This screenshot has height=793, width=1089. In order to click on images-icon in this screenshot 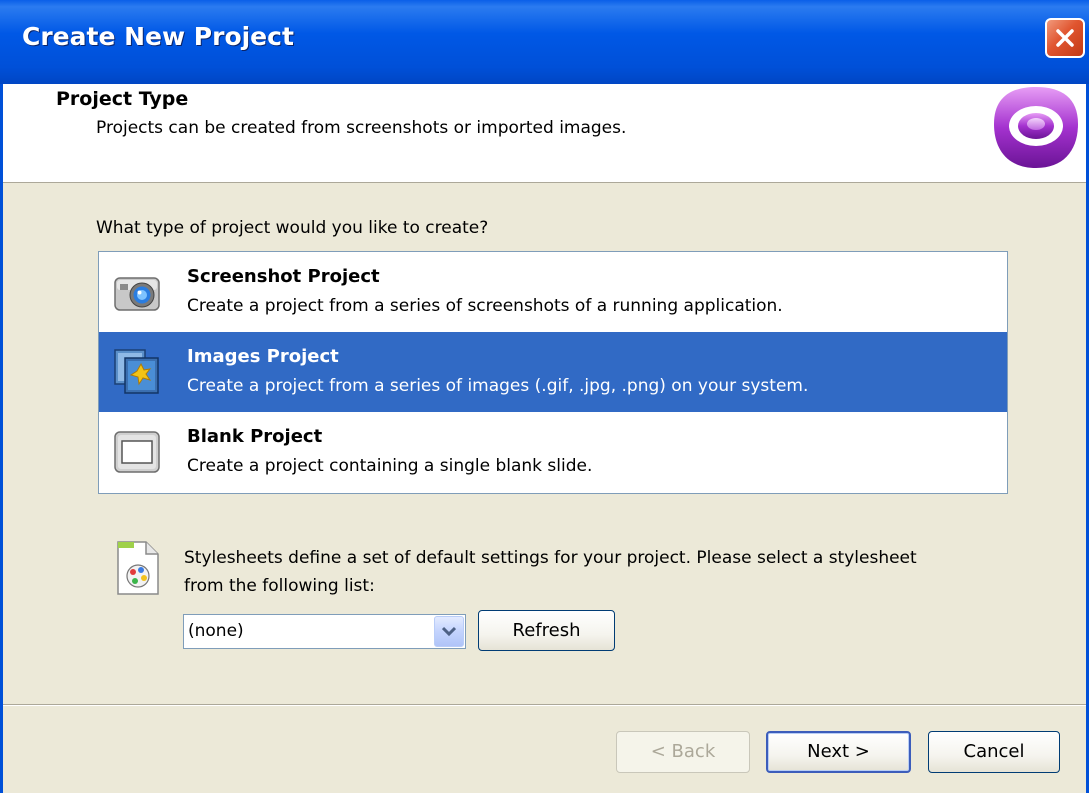, I will do `click(137, 372)`.